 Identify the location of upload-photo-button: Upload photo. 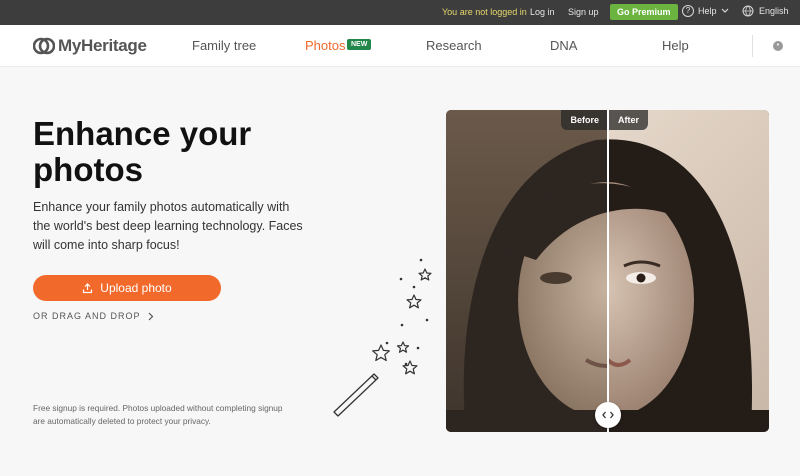
(127, 288).